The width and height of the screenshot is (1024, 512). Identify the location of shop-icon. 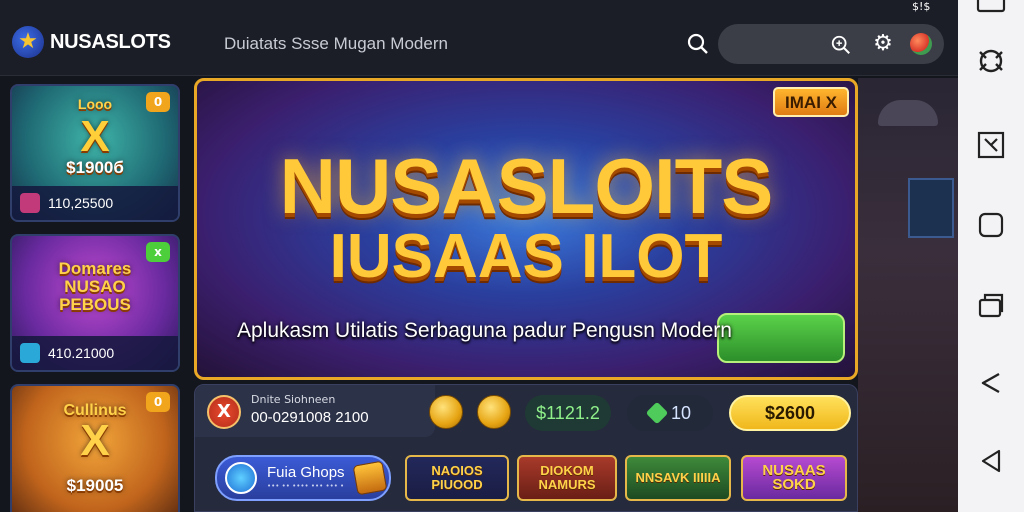
(241, 478).